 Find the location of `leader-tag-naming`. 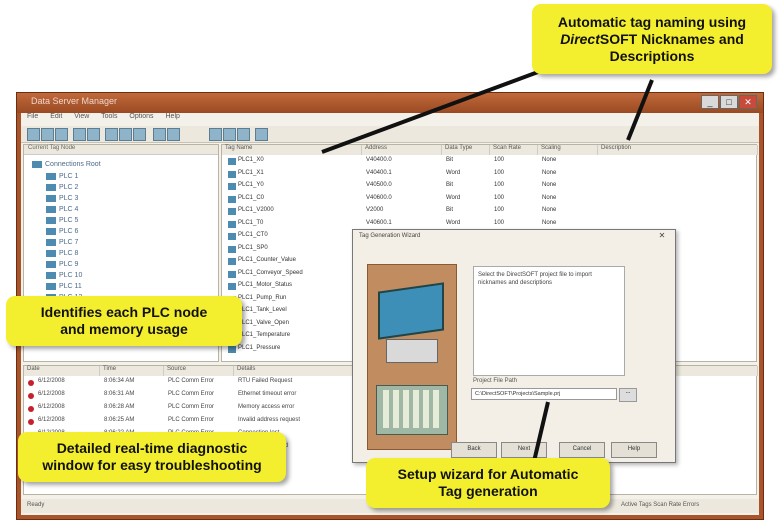

leader-tag-naming is located at coordinates (430, 112).